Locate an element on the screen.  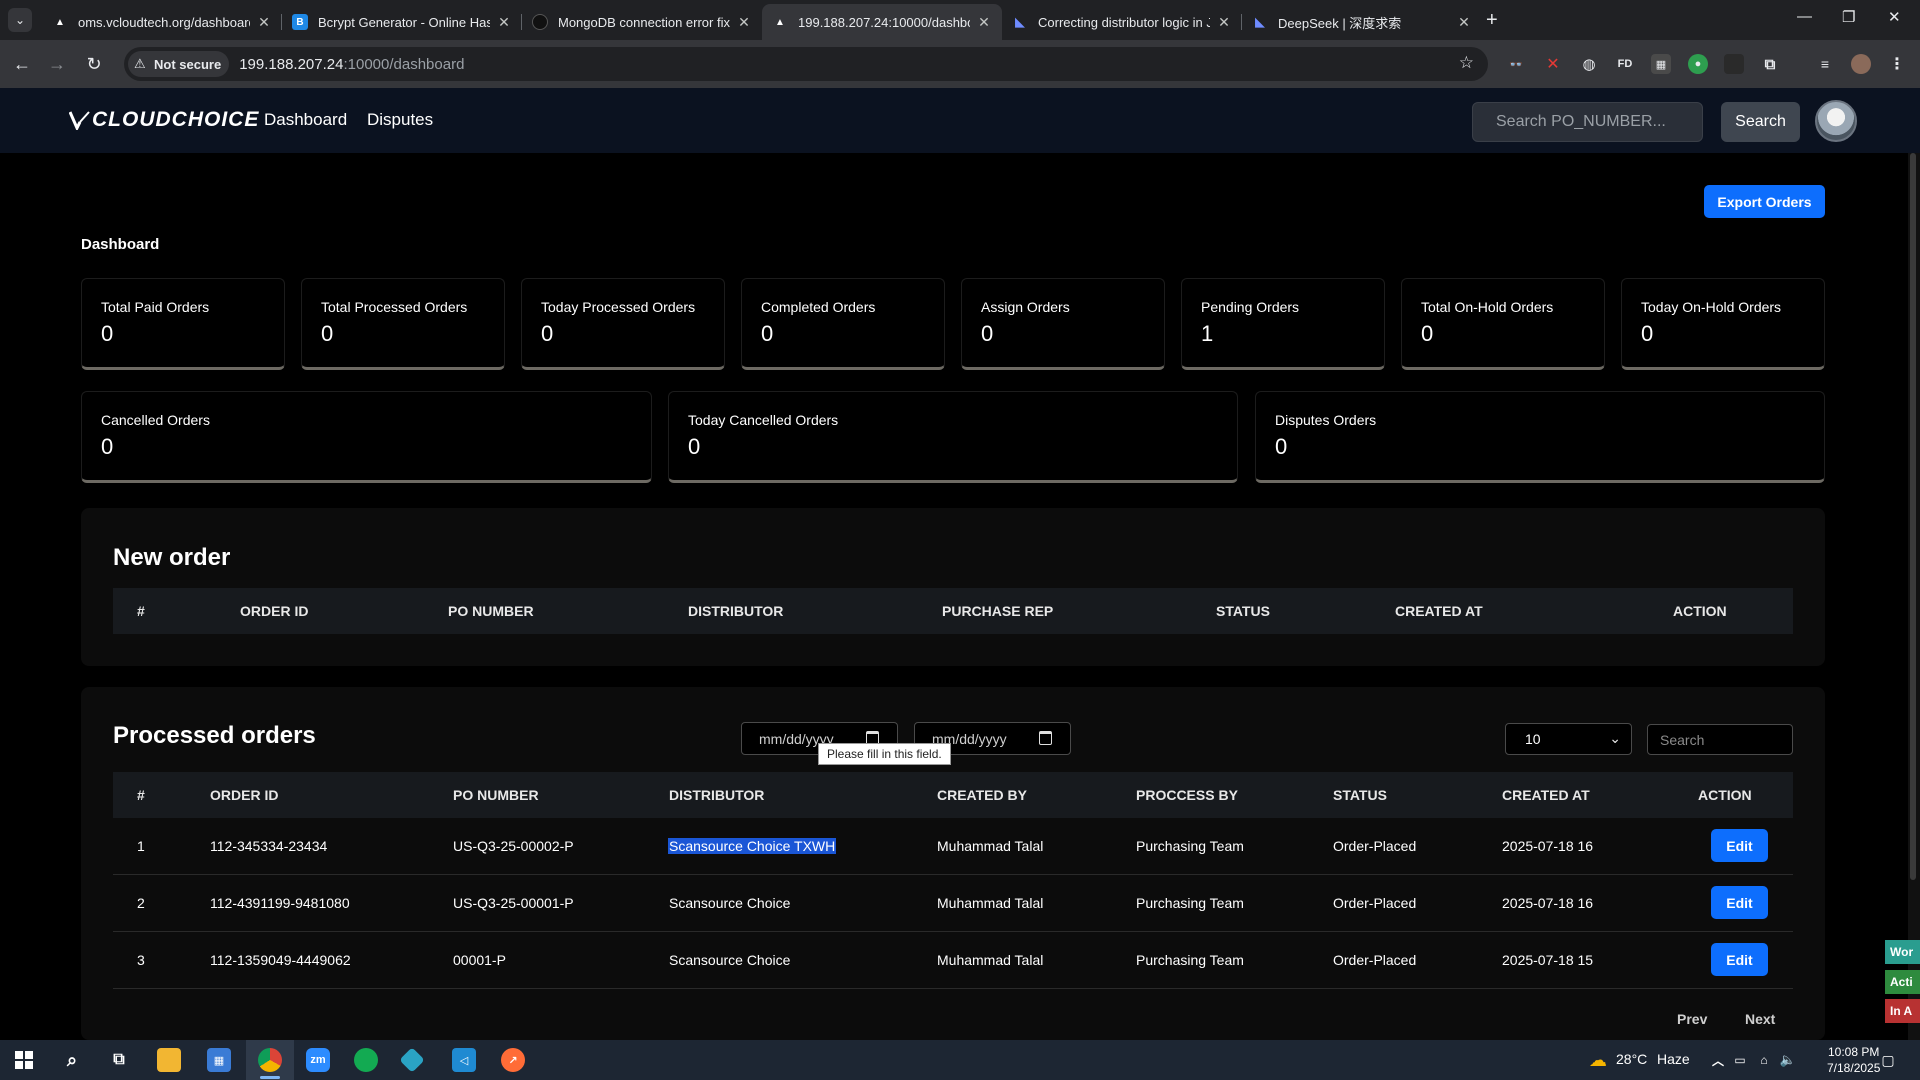
more-menu-icon: ⋮ is located at coordinates (1897, 64).